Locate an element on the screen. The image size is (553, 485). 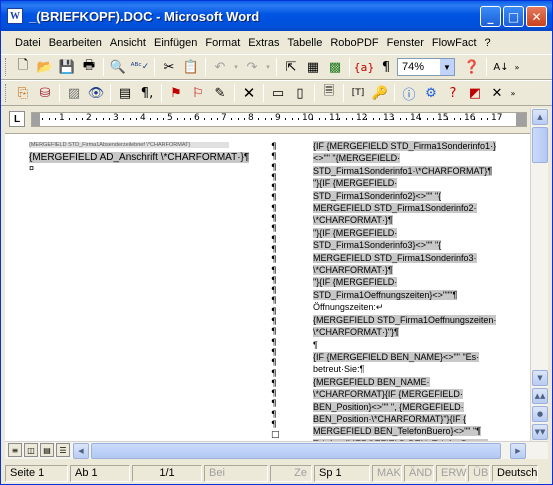
field-code-line: {MERGEFIELD STD_Firma1Oeffnungszeiten· is located at coordinates (411, 320).